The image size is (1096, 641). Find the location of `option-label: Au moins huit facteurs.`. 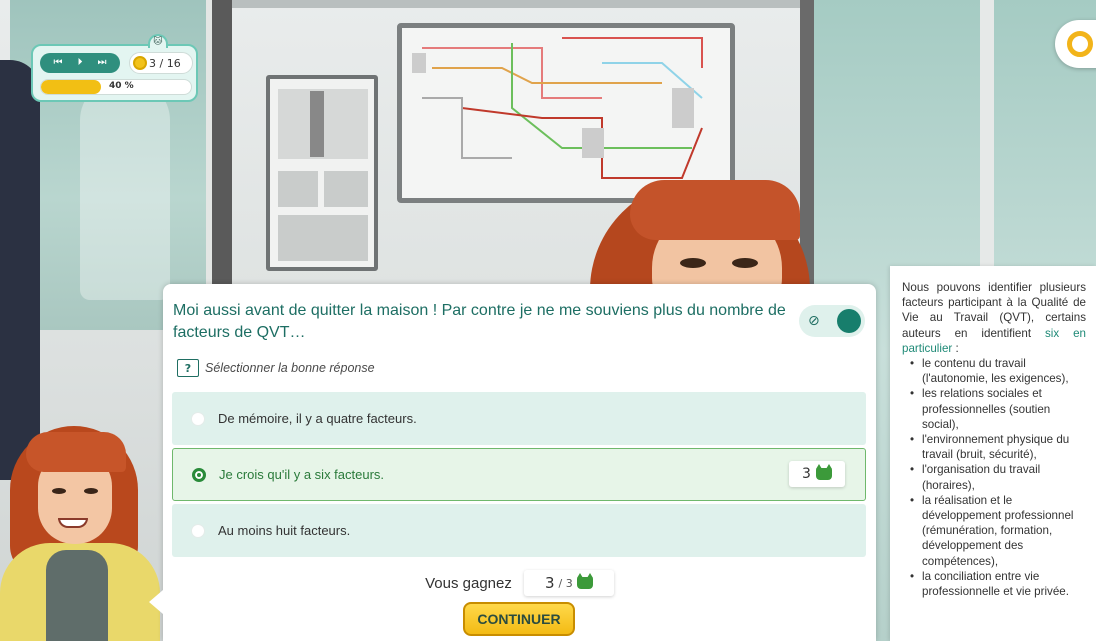

option-label: Au moins huit facteurs. is located at coordinates (284, 530).